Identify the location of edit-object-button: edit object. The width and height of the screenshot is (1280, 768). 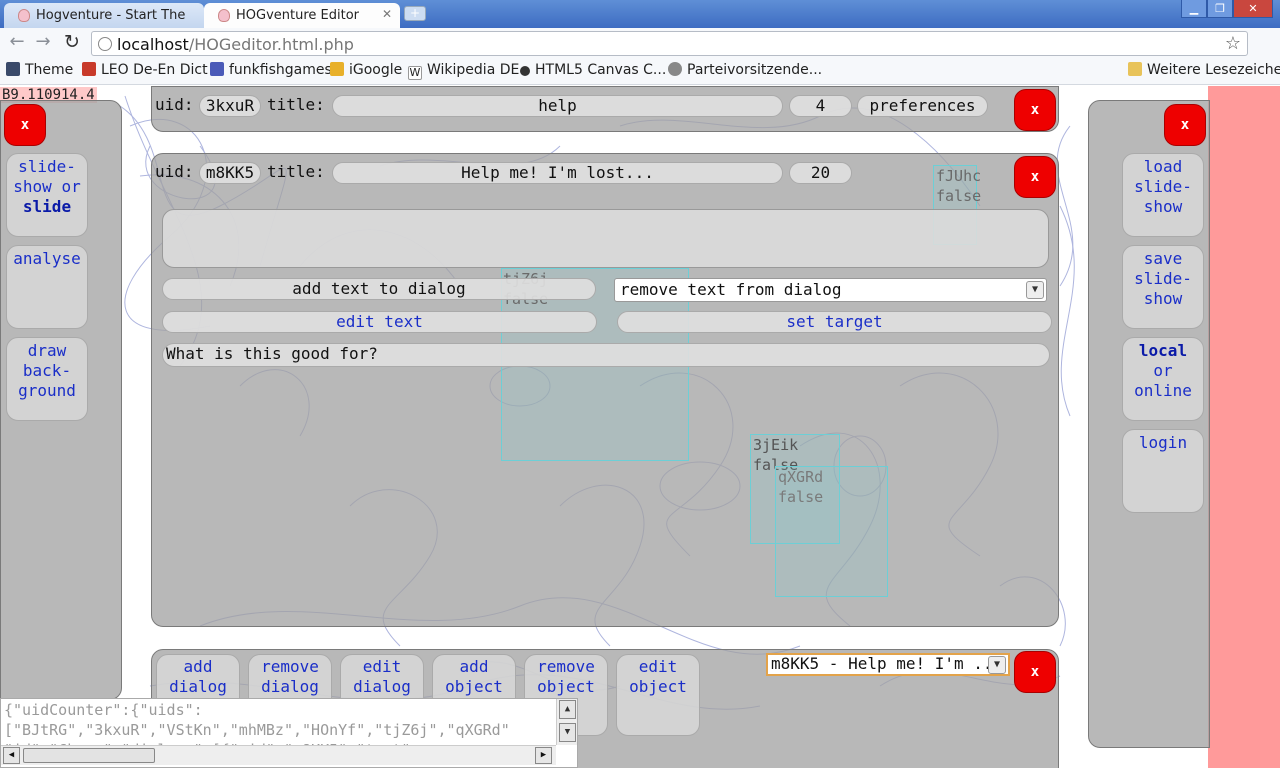
(658, 695).